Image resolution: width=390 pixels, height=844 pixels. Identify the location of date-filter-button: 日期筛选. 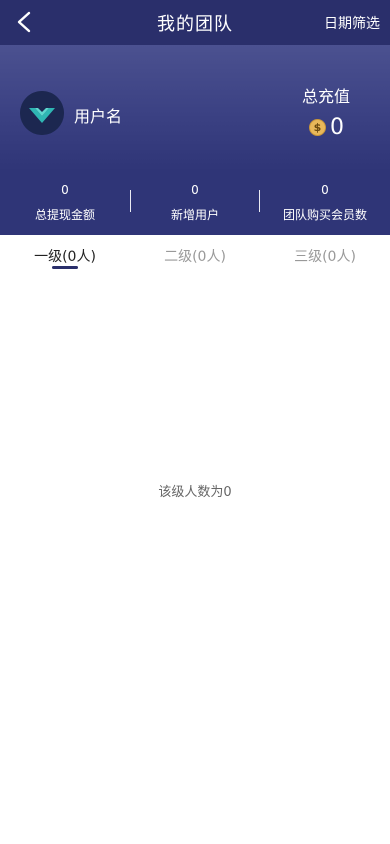
(352, 23).